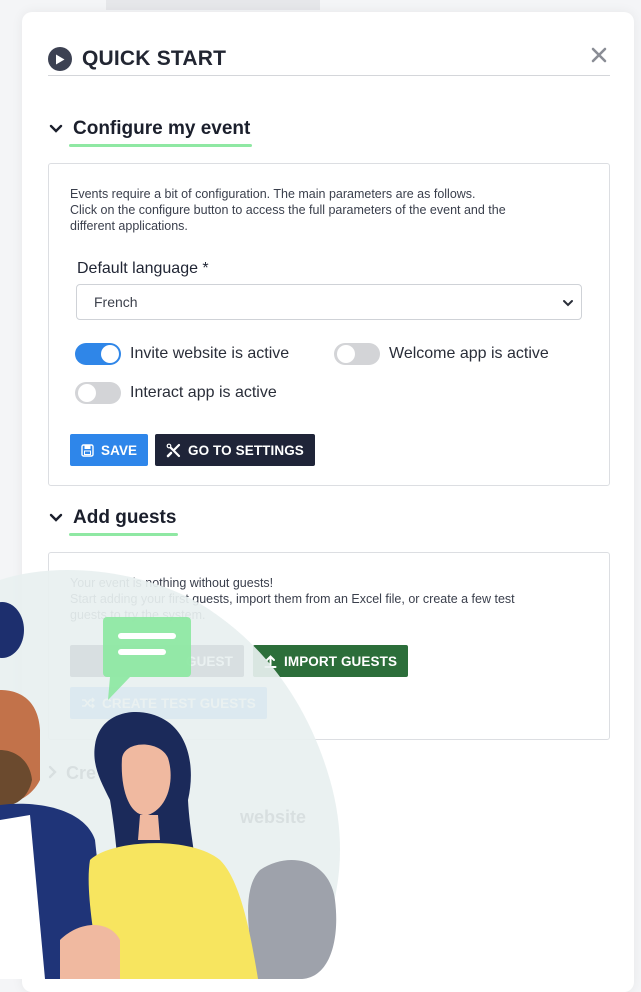 This screenshot has height=992, width=641. What do you see at coordinates (599, 55) in the screenshot?
I see `close-icon` at bounding box center [599, 55].